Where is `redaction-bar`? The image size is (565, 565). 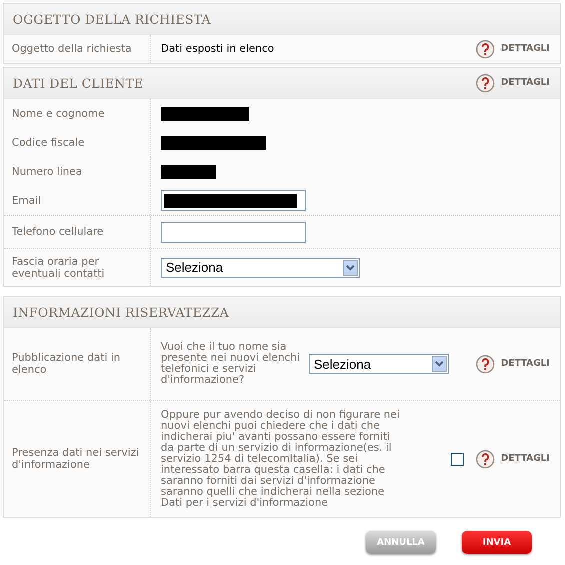 redaction-bar is located at coordinates (188, 171).